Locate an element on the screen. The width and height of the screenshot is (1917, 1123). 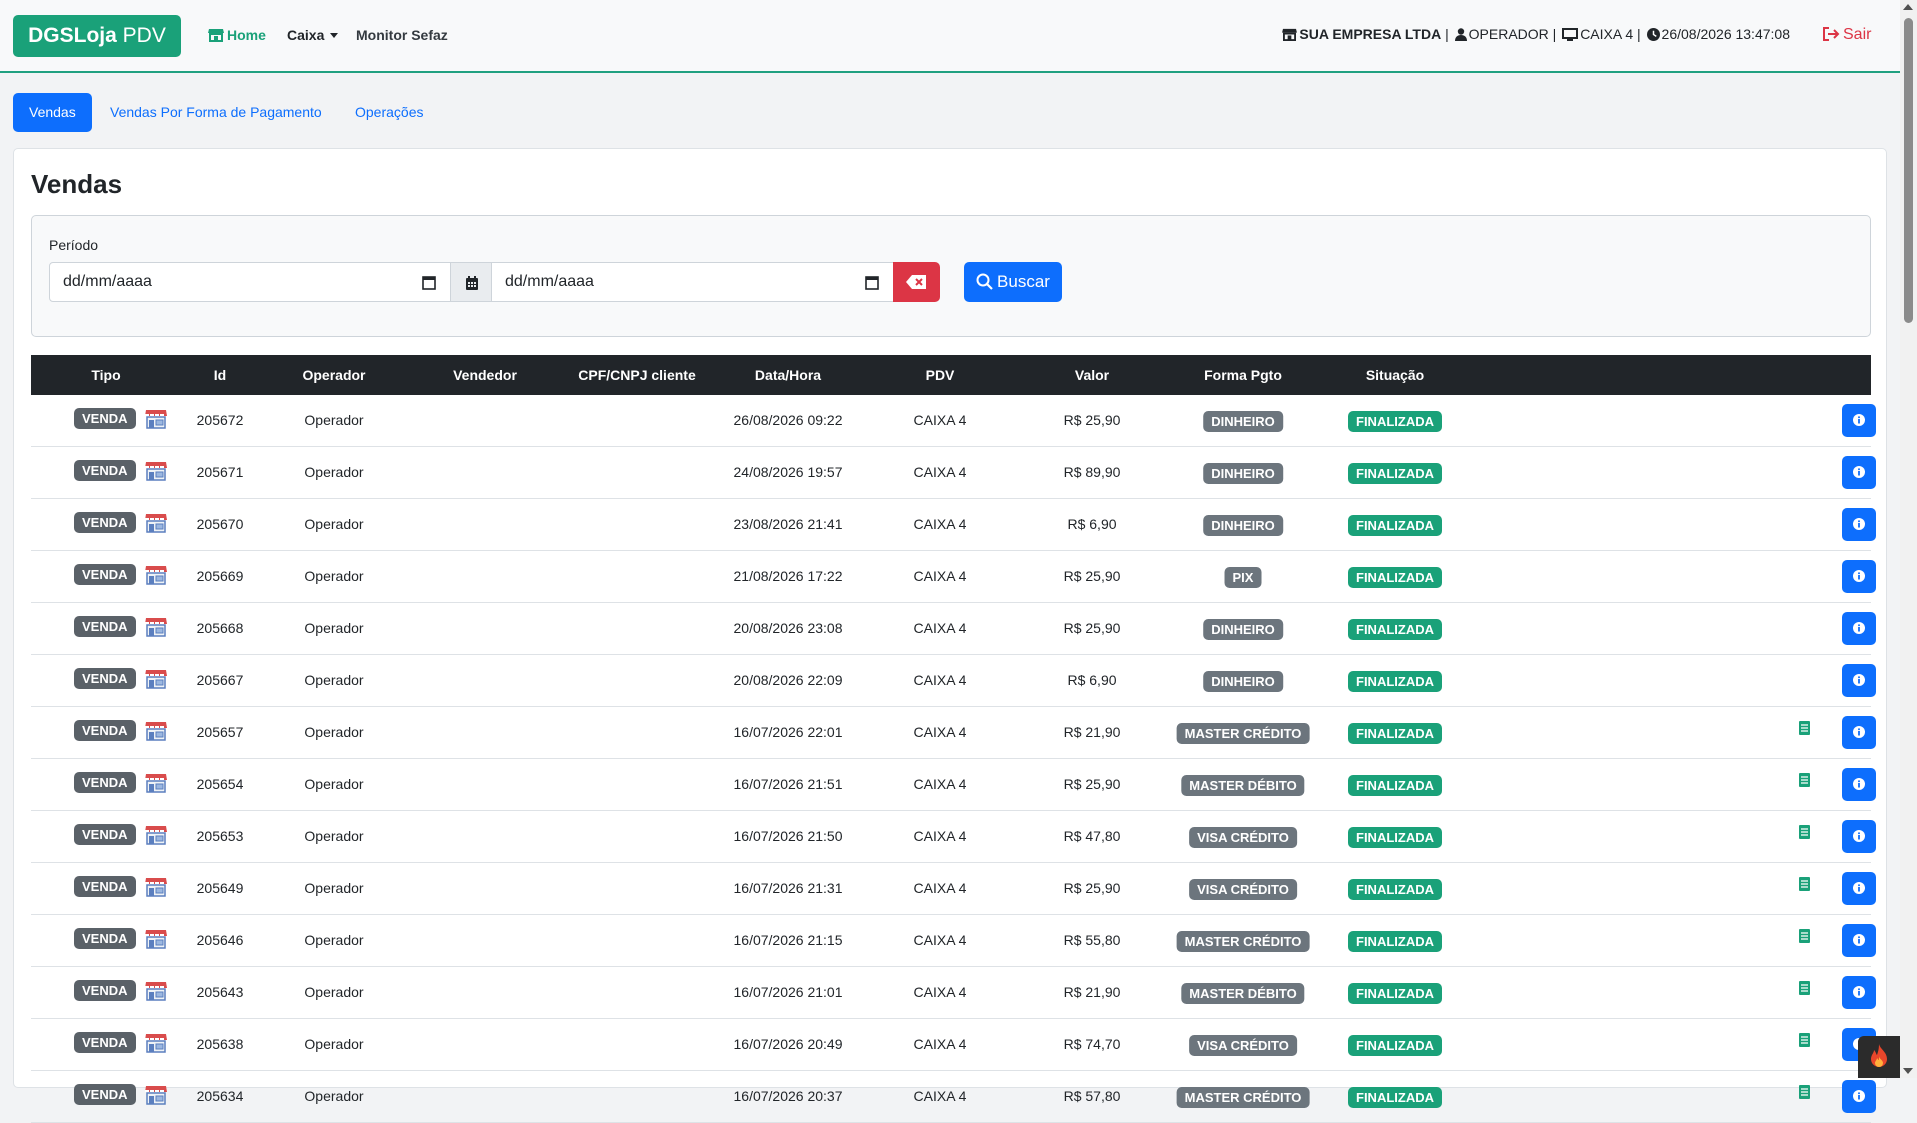
column-header: Data/Hora is located at coordinates (788, 375).